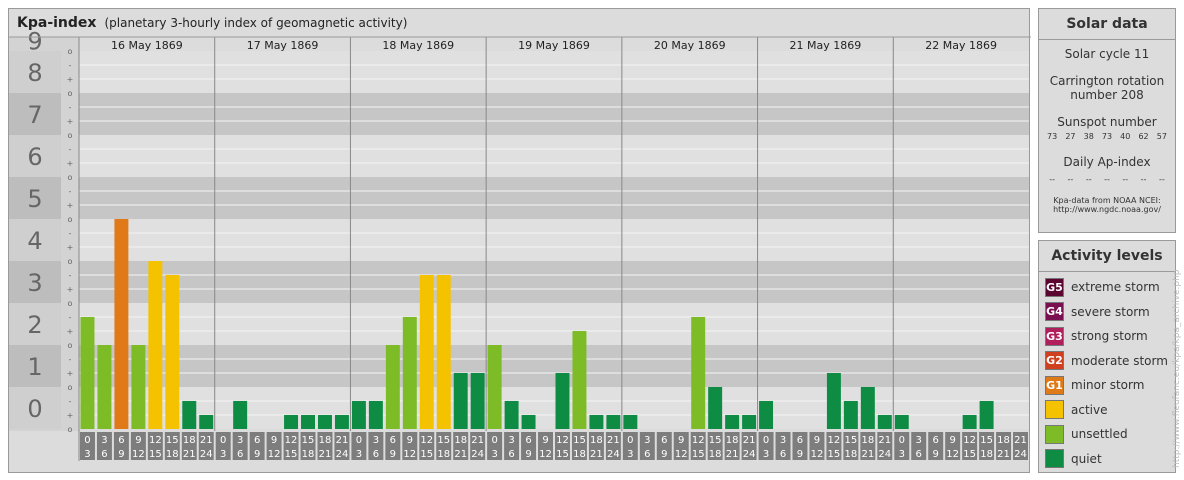  What do you see at coordinates (34, 283) in the screenshot?
I see `y-tick-label: 3` at bounding box center [34, 283].